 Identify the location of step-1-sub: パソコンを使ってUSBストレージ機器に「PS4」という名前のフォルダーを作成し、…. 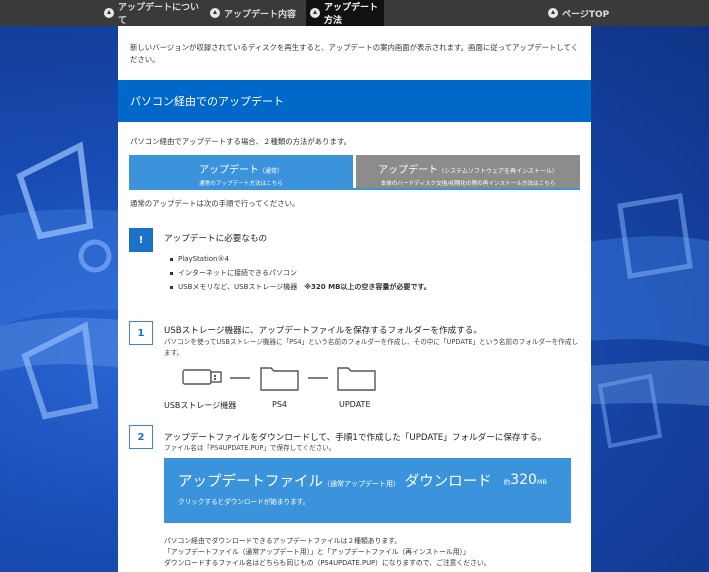
(371, 347).